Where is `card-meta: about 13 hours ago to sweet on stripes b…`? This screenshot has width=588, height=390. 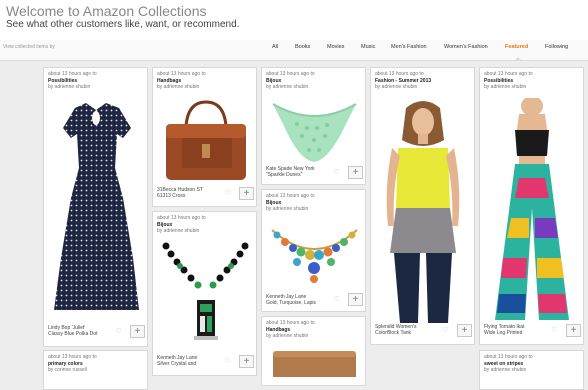
card-meta: about 13 hours ago to sweet on stripes b… is located at coordinates (531, 364).